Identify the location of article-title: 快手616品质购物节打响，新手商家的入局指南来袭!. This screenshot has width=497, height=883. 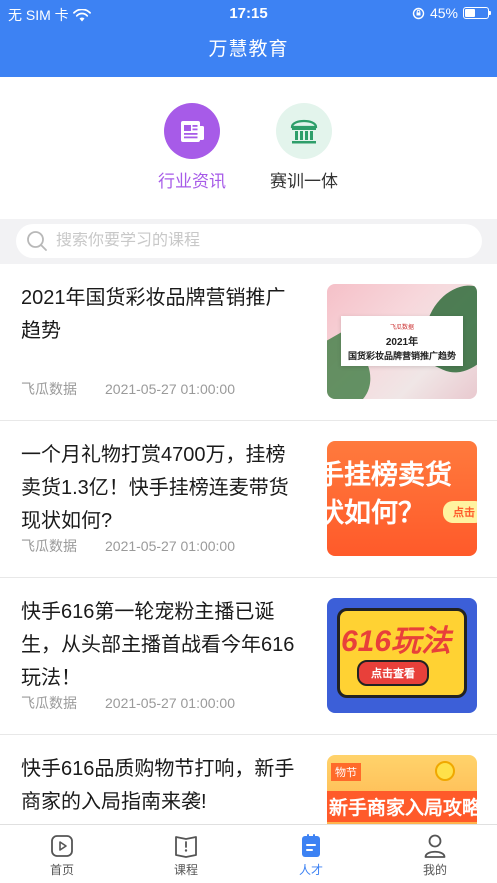
(158, 785).